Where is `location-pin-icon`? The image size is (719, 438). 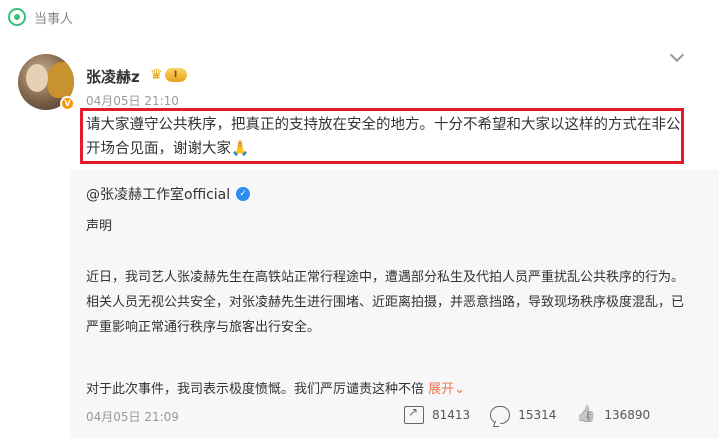
location-pin-icon is located at coordinates (17, 17).